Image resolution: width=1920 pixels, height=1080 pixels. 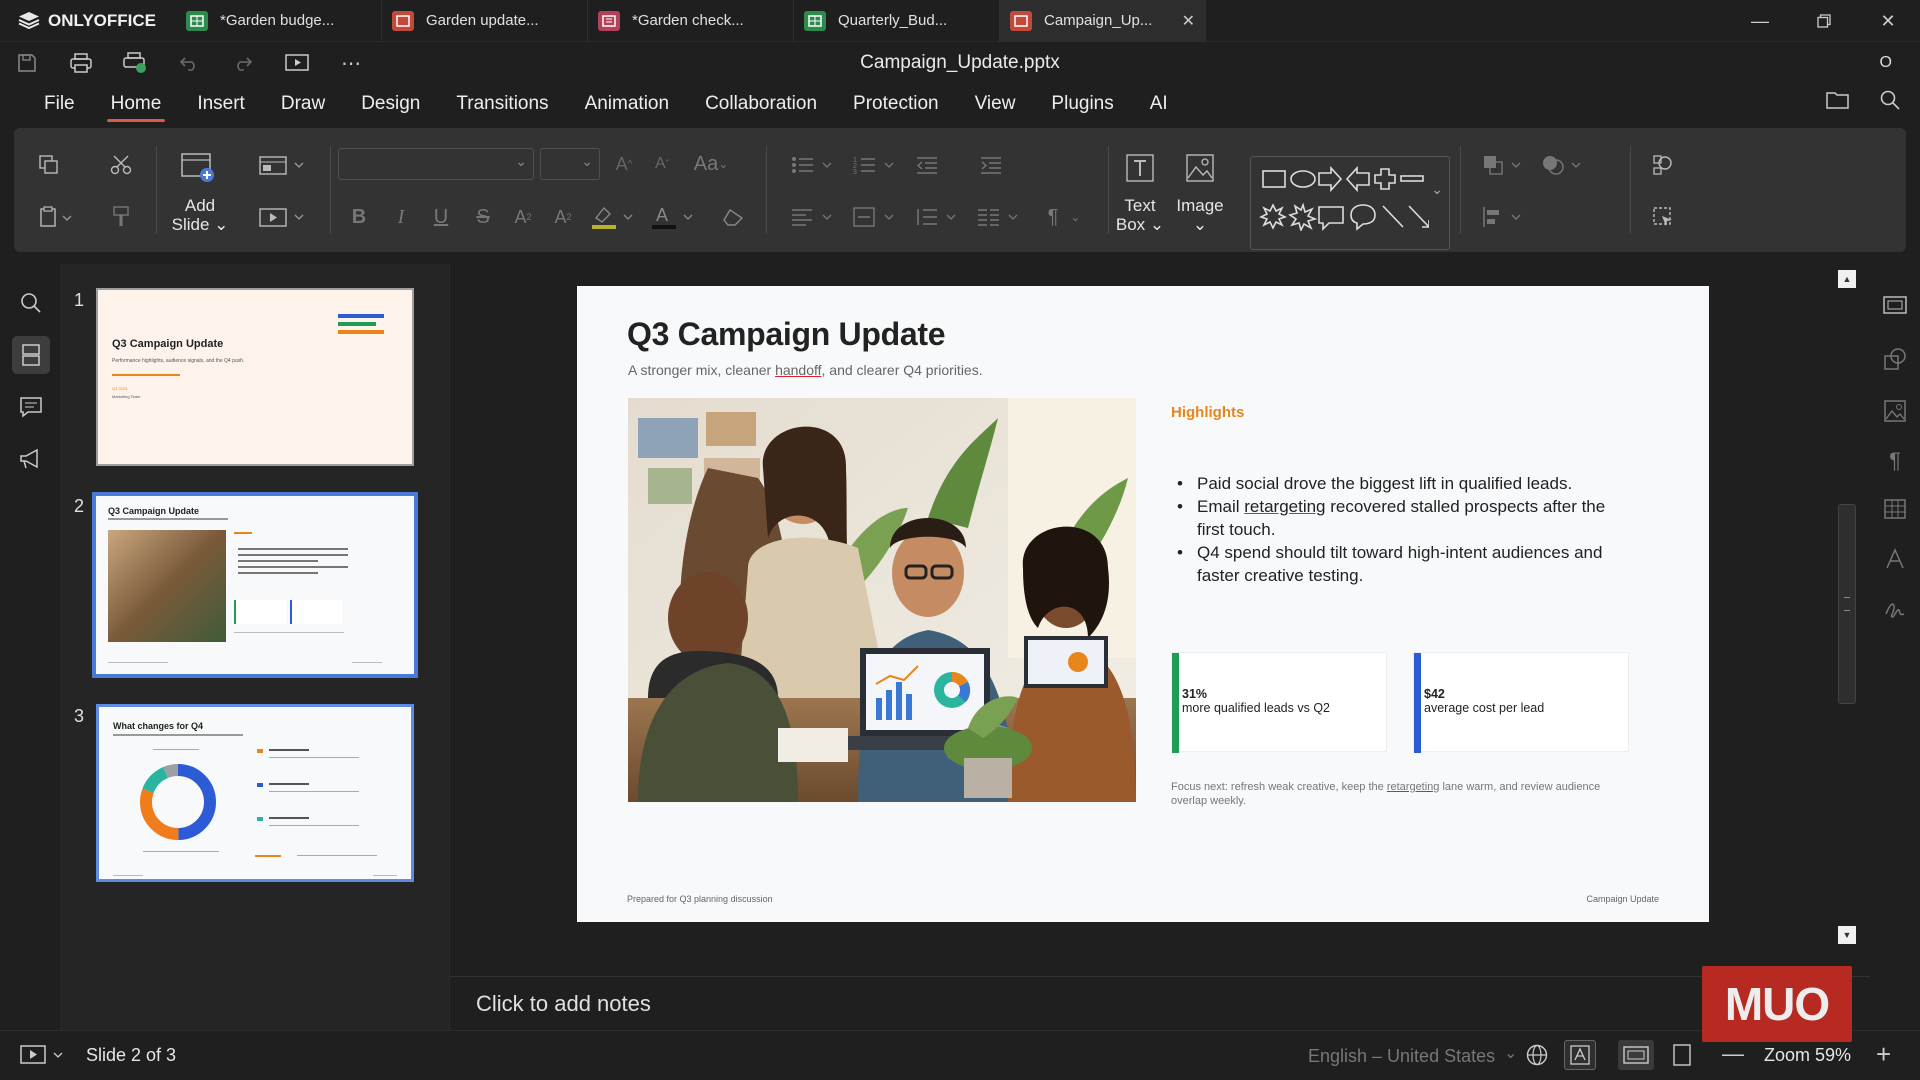 What do you see at coordinates (878, 217) in the screenshot?
I see `vertical-align-icon` at bounding box center [878, 217].